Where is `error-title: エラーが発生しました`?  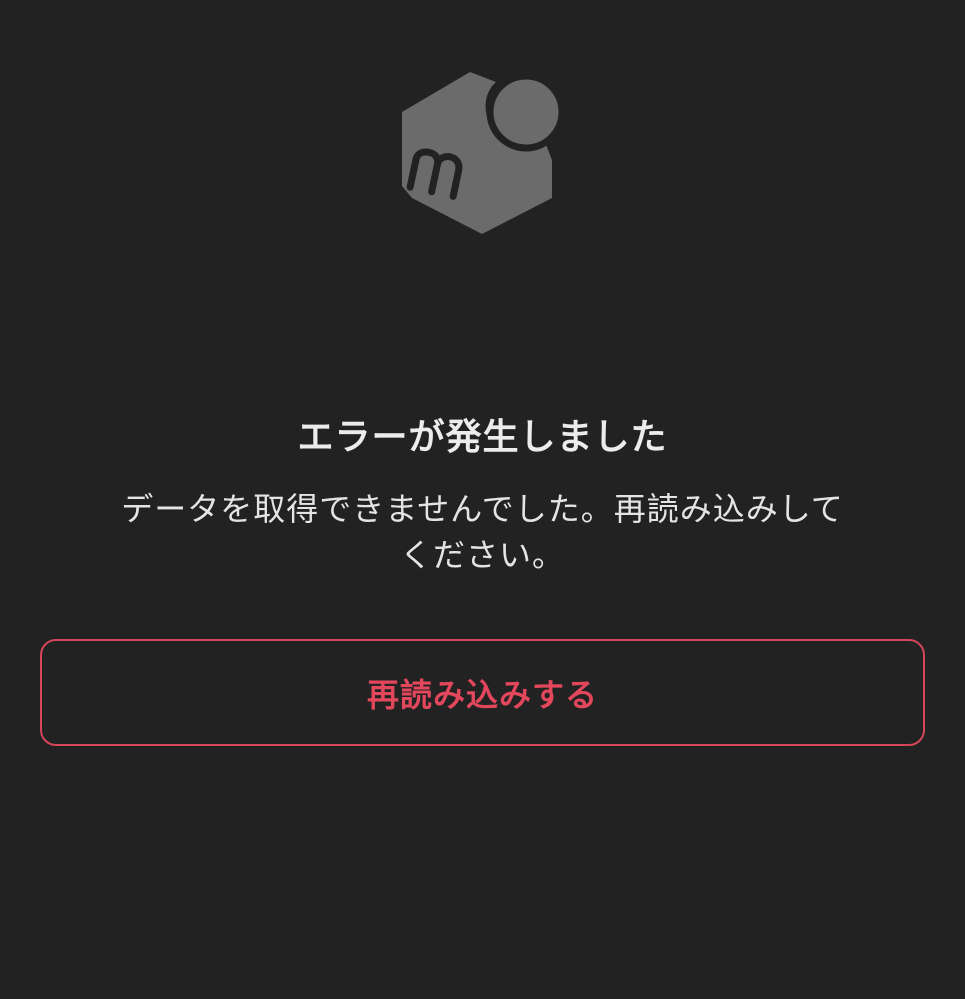 error-title: エラーが発生しました is located at coordinates (482, 437).